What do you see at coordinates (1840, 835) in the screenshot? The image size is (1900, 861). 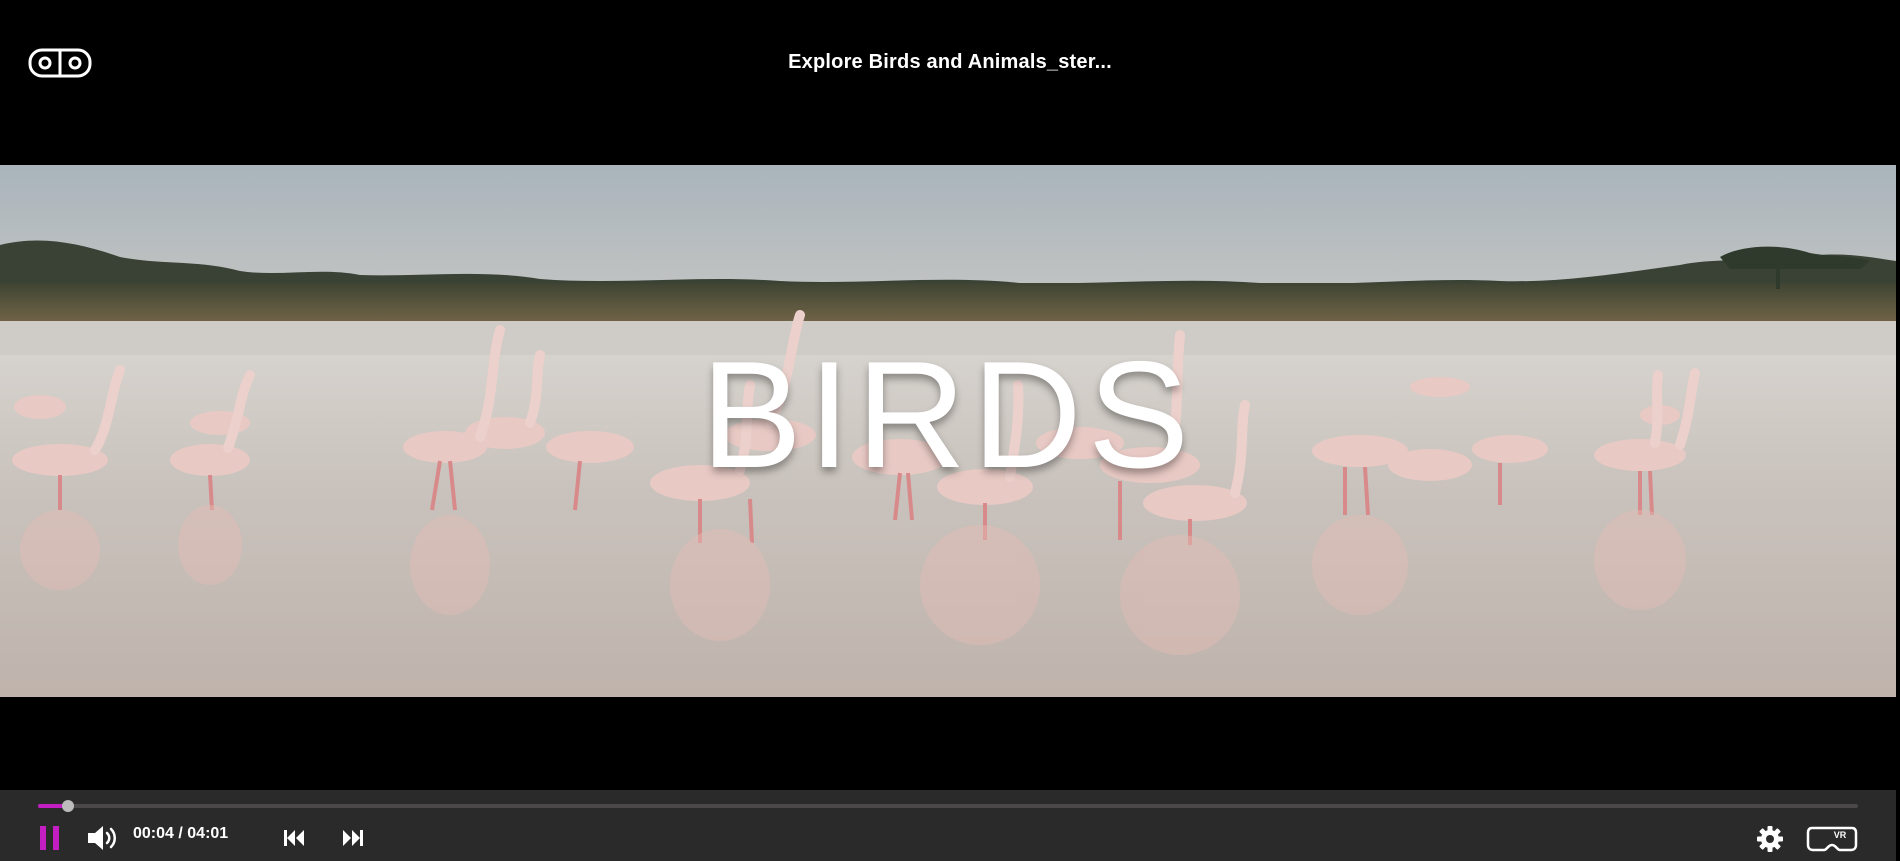 I see `vr-badge: VR` at bounding box center [1840, 835].